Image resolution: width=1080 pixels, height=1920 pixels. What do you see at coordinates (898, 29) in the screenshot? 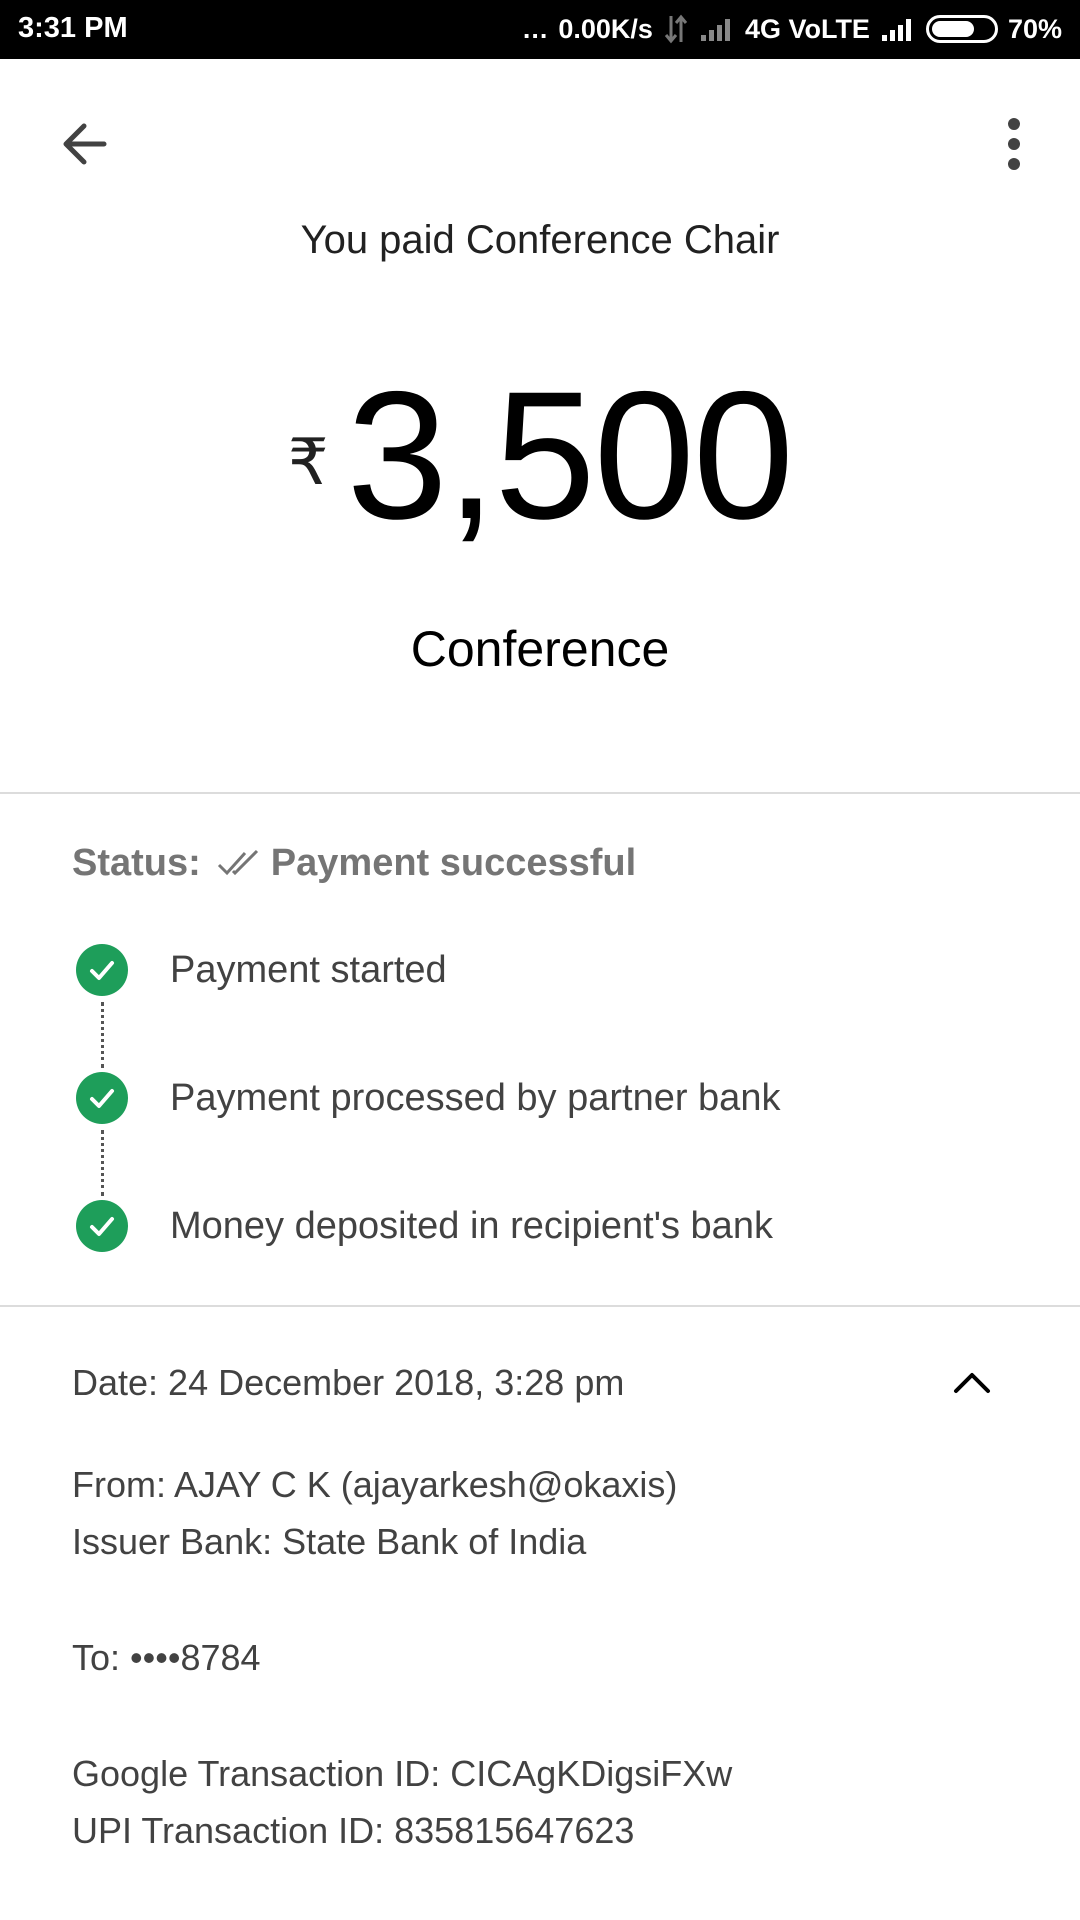
I see `signal-strong-icon` at bounding box center [898, 29].